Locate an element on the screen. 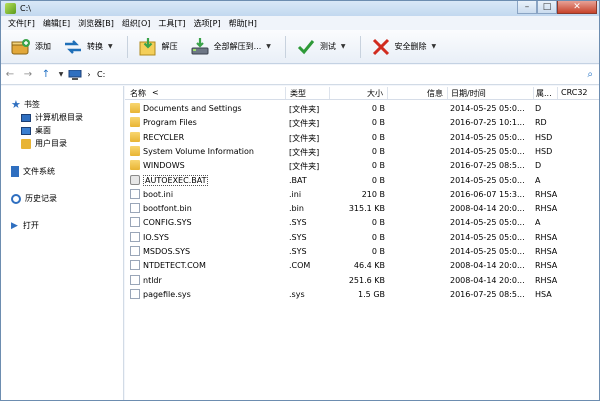  folder-icon is located at coordinates (135, 165).